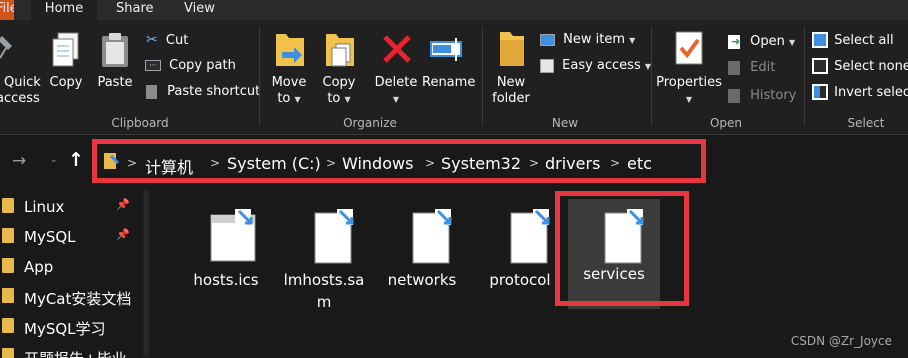 This screenshot has width=908, height=358. What do you see at coordinates (334, 236) in the screenshot?
I see `file-icon` at bounding box center [334, 236].